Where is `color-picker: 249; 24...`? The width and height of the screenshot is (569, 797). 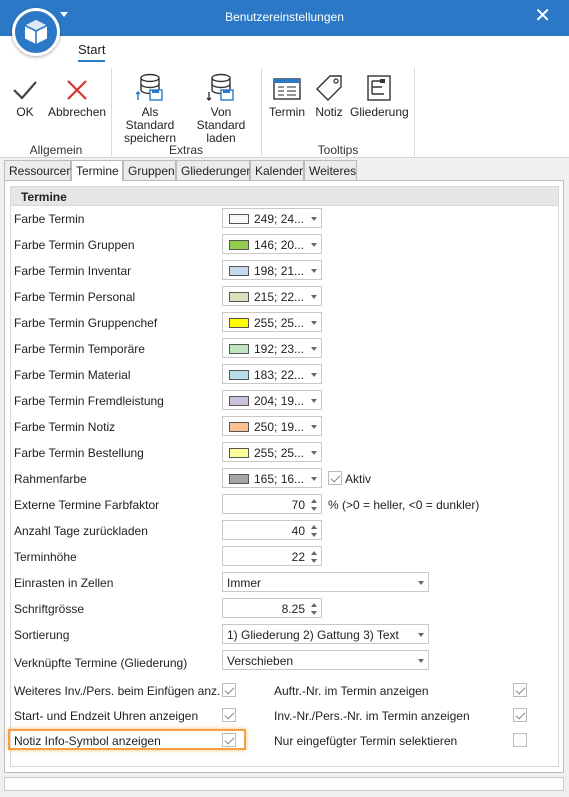 color-picker: 249; 24... is located at coordinates (272, 218).